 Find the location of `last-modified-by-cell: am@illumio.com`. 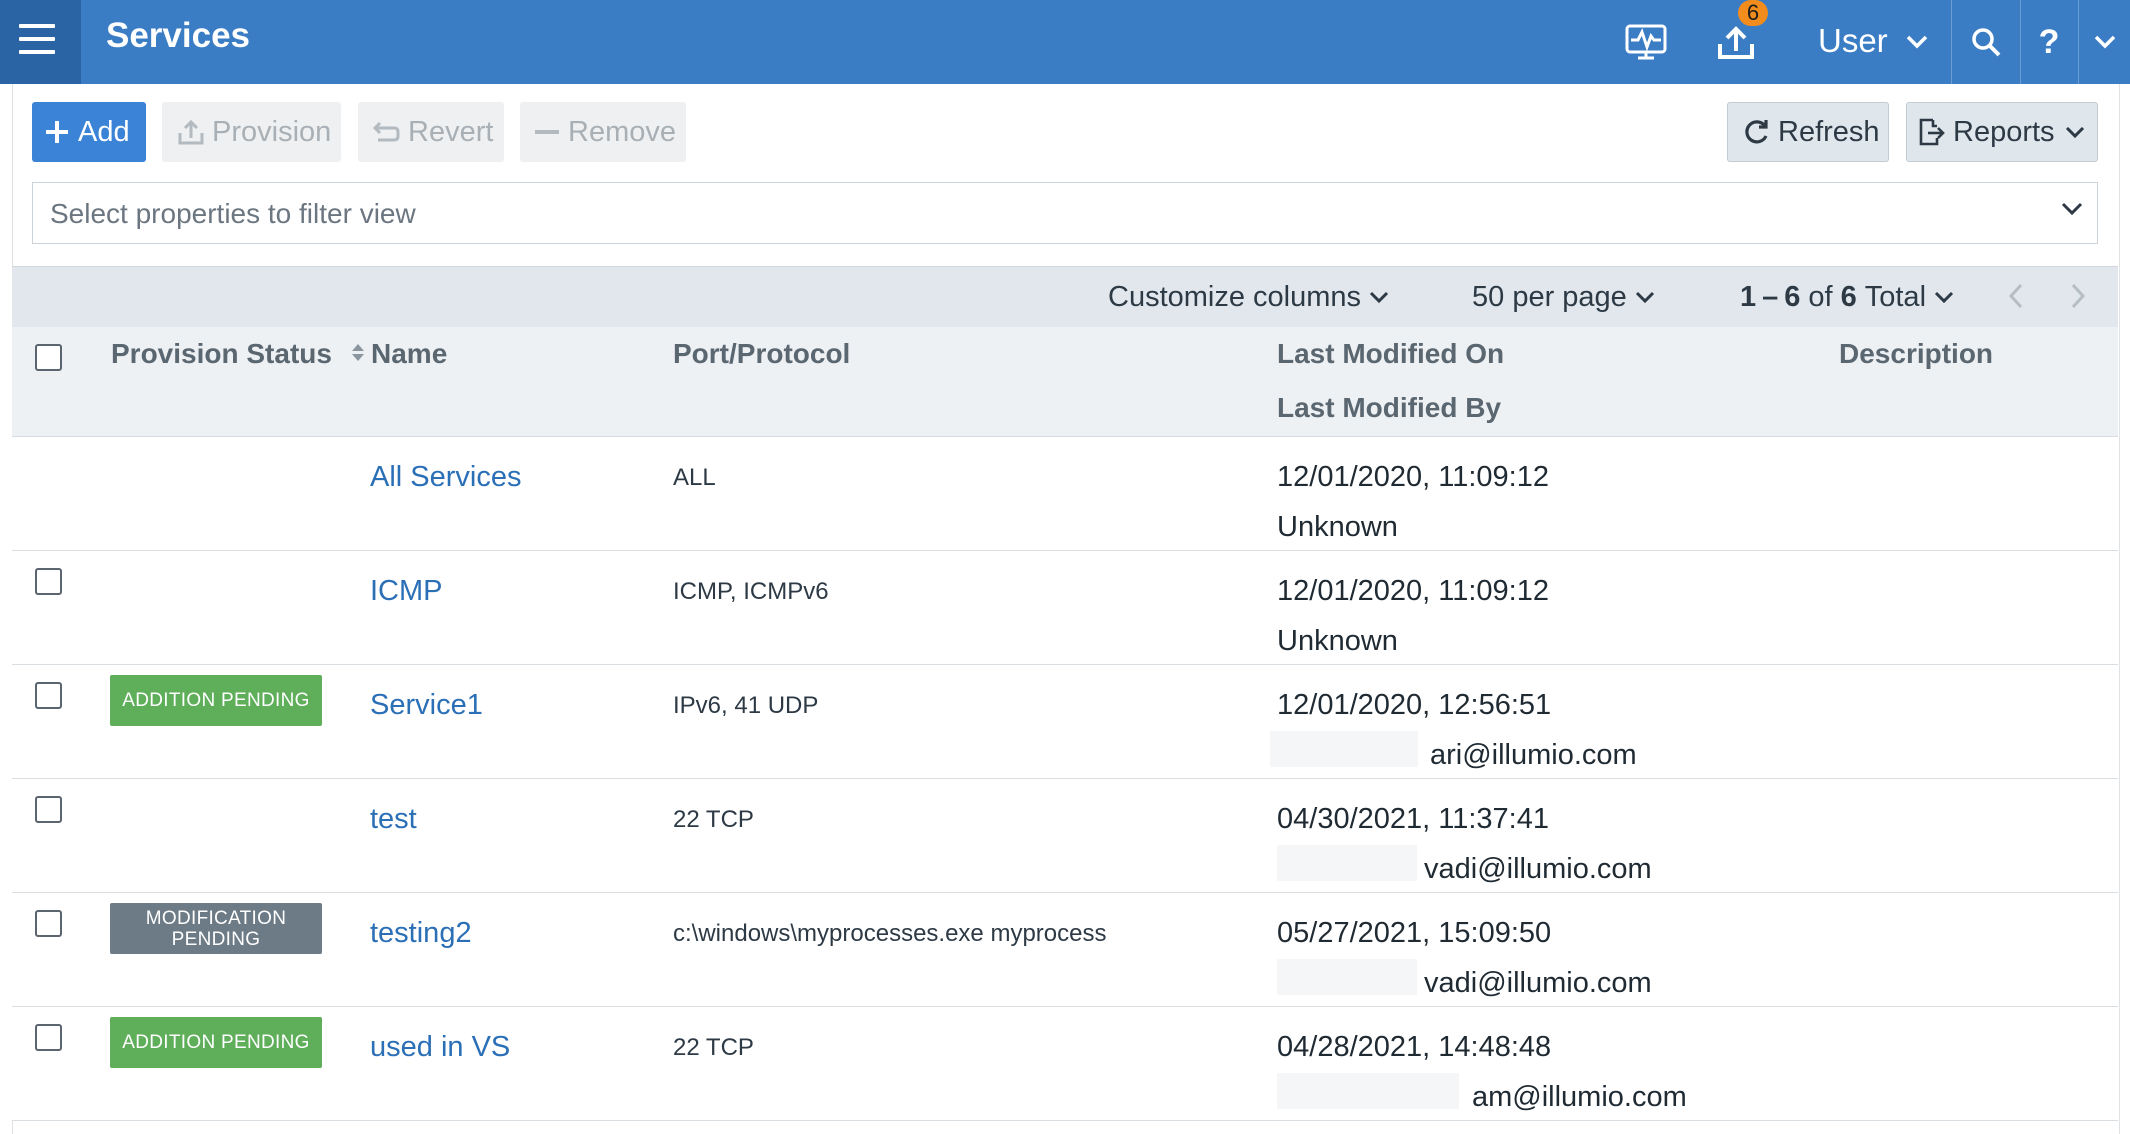

last-modified-by-cell: am@illumio.com is located at coordinates (1579, 1097).